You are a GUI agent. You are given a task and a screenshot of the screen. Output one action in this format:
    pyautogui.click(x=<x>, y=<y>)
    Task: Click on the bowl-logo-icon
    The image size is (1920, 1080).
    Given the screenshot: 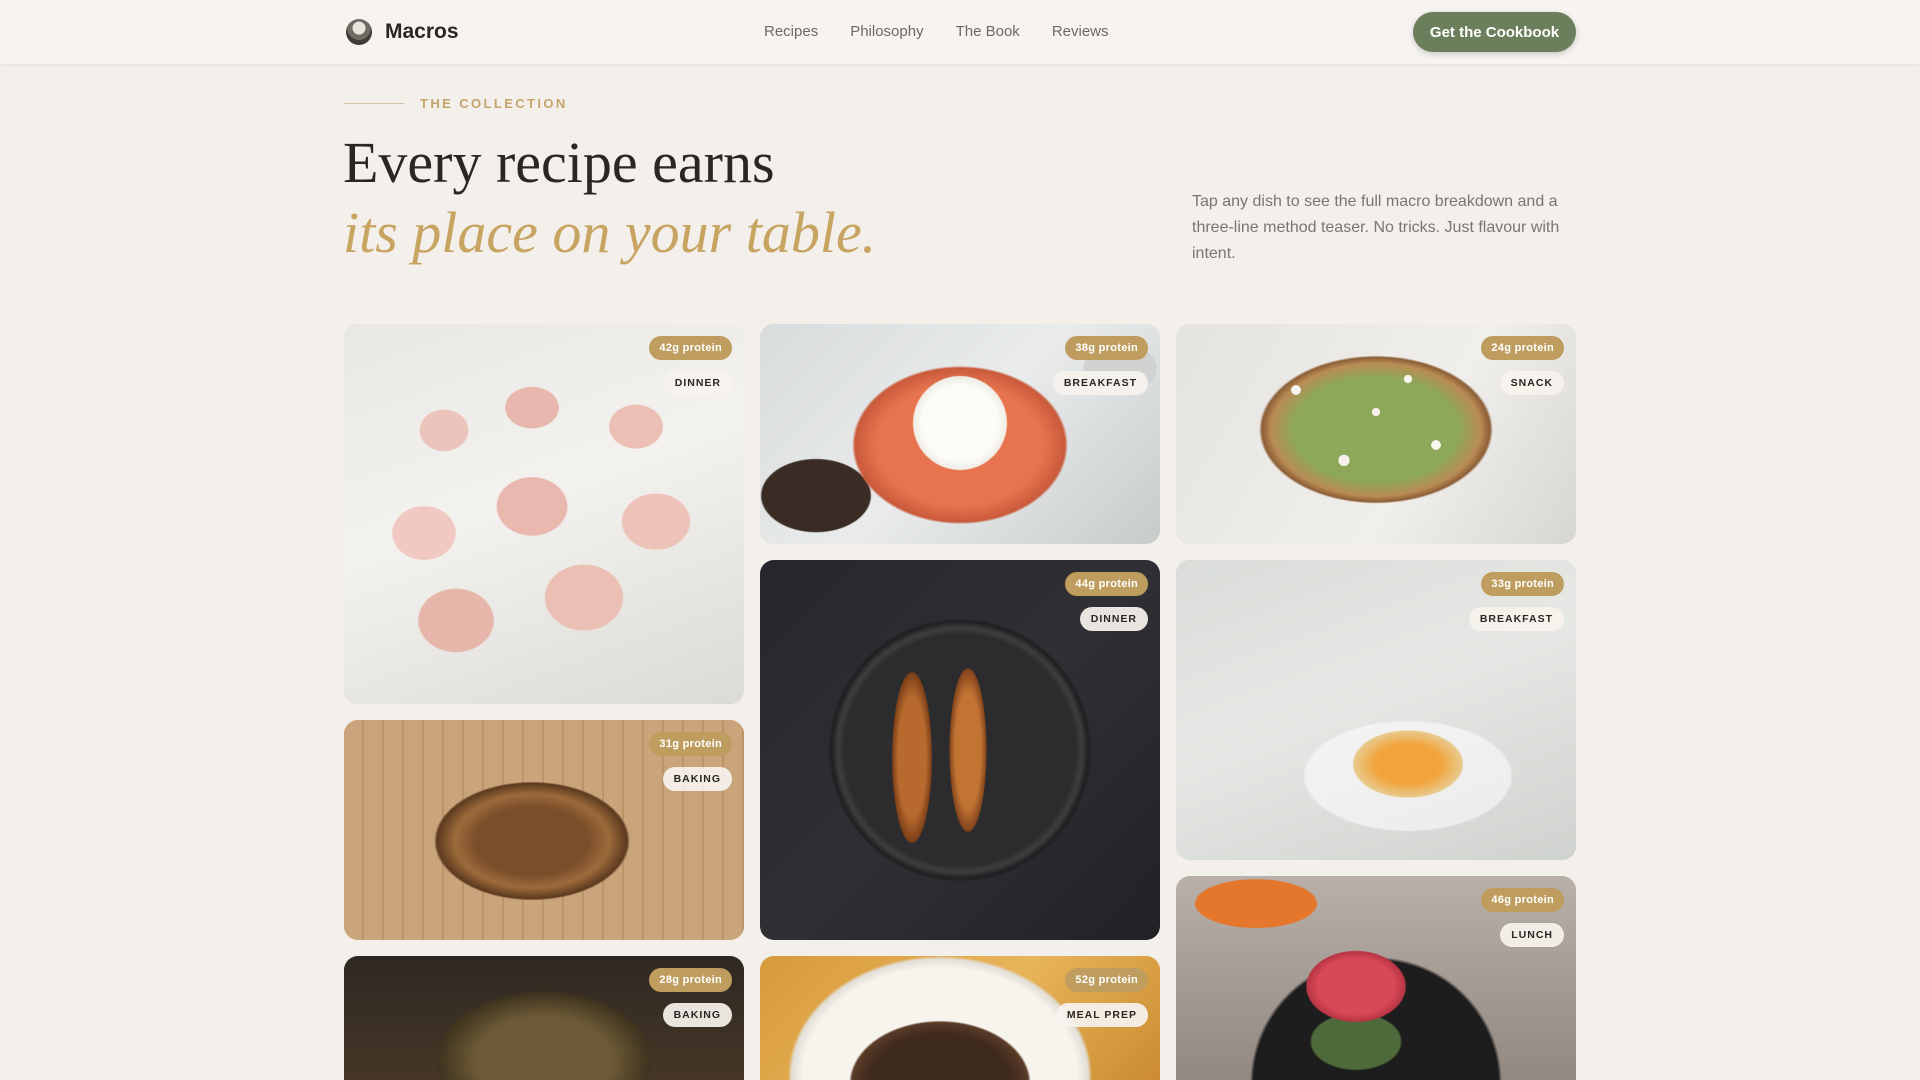 What is the action you would take?
    pyautogui.click(x=359, y=32)
    